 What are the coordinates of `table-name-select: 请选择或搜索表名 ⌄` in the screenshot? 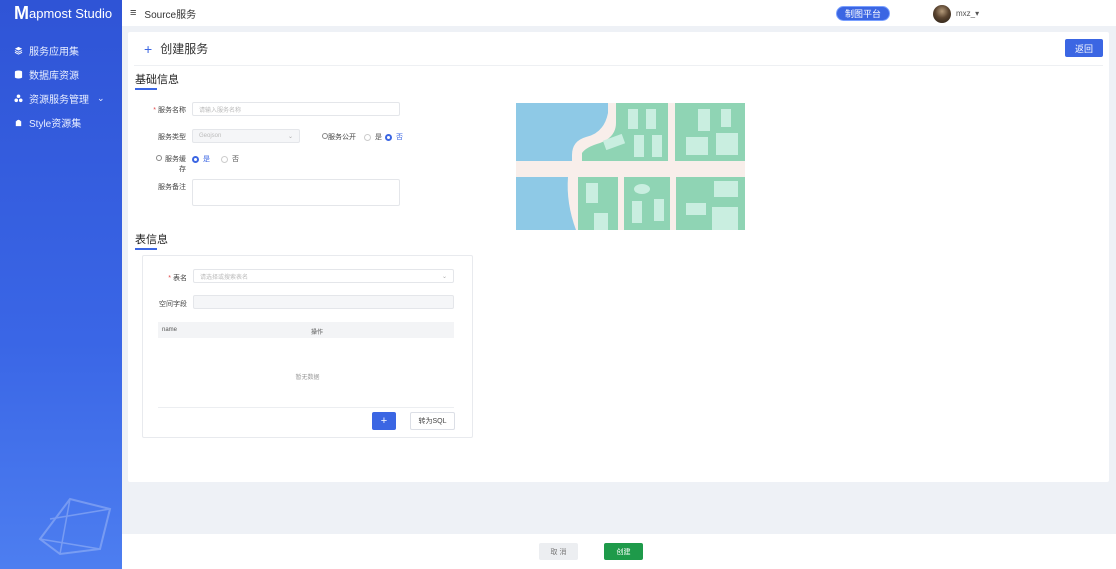 It's located at (323, 276).